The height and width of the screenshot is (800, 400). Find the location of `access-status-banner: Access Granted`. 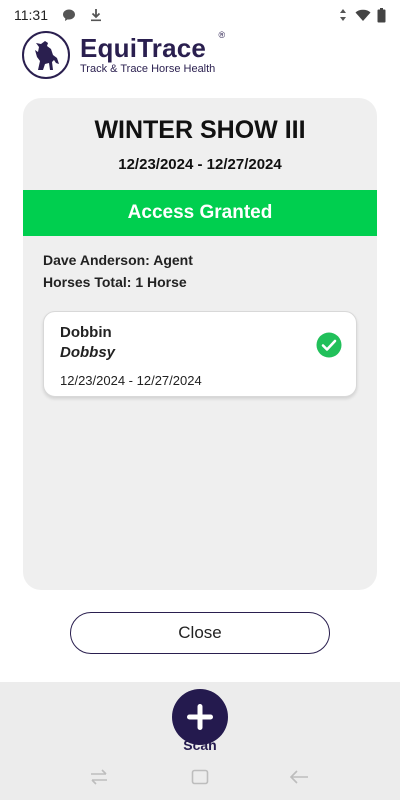

access-status-banner: Access Granted is located at coordinates (200, 213).